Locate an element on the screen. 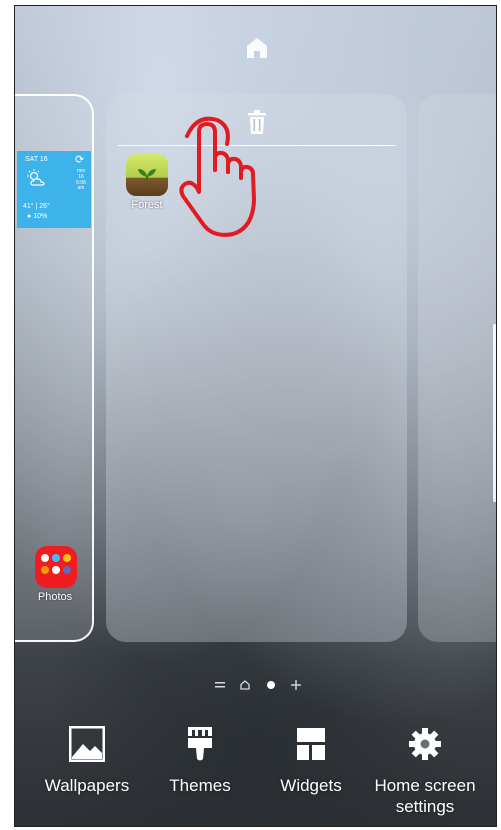 This screenshot has height=830, width=501. home-page-indicator-icon is located at coordinates (245, 685).